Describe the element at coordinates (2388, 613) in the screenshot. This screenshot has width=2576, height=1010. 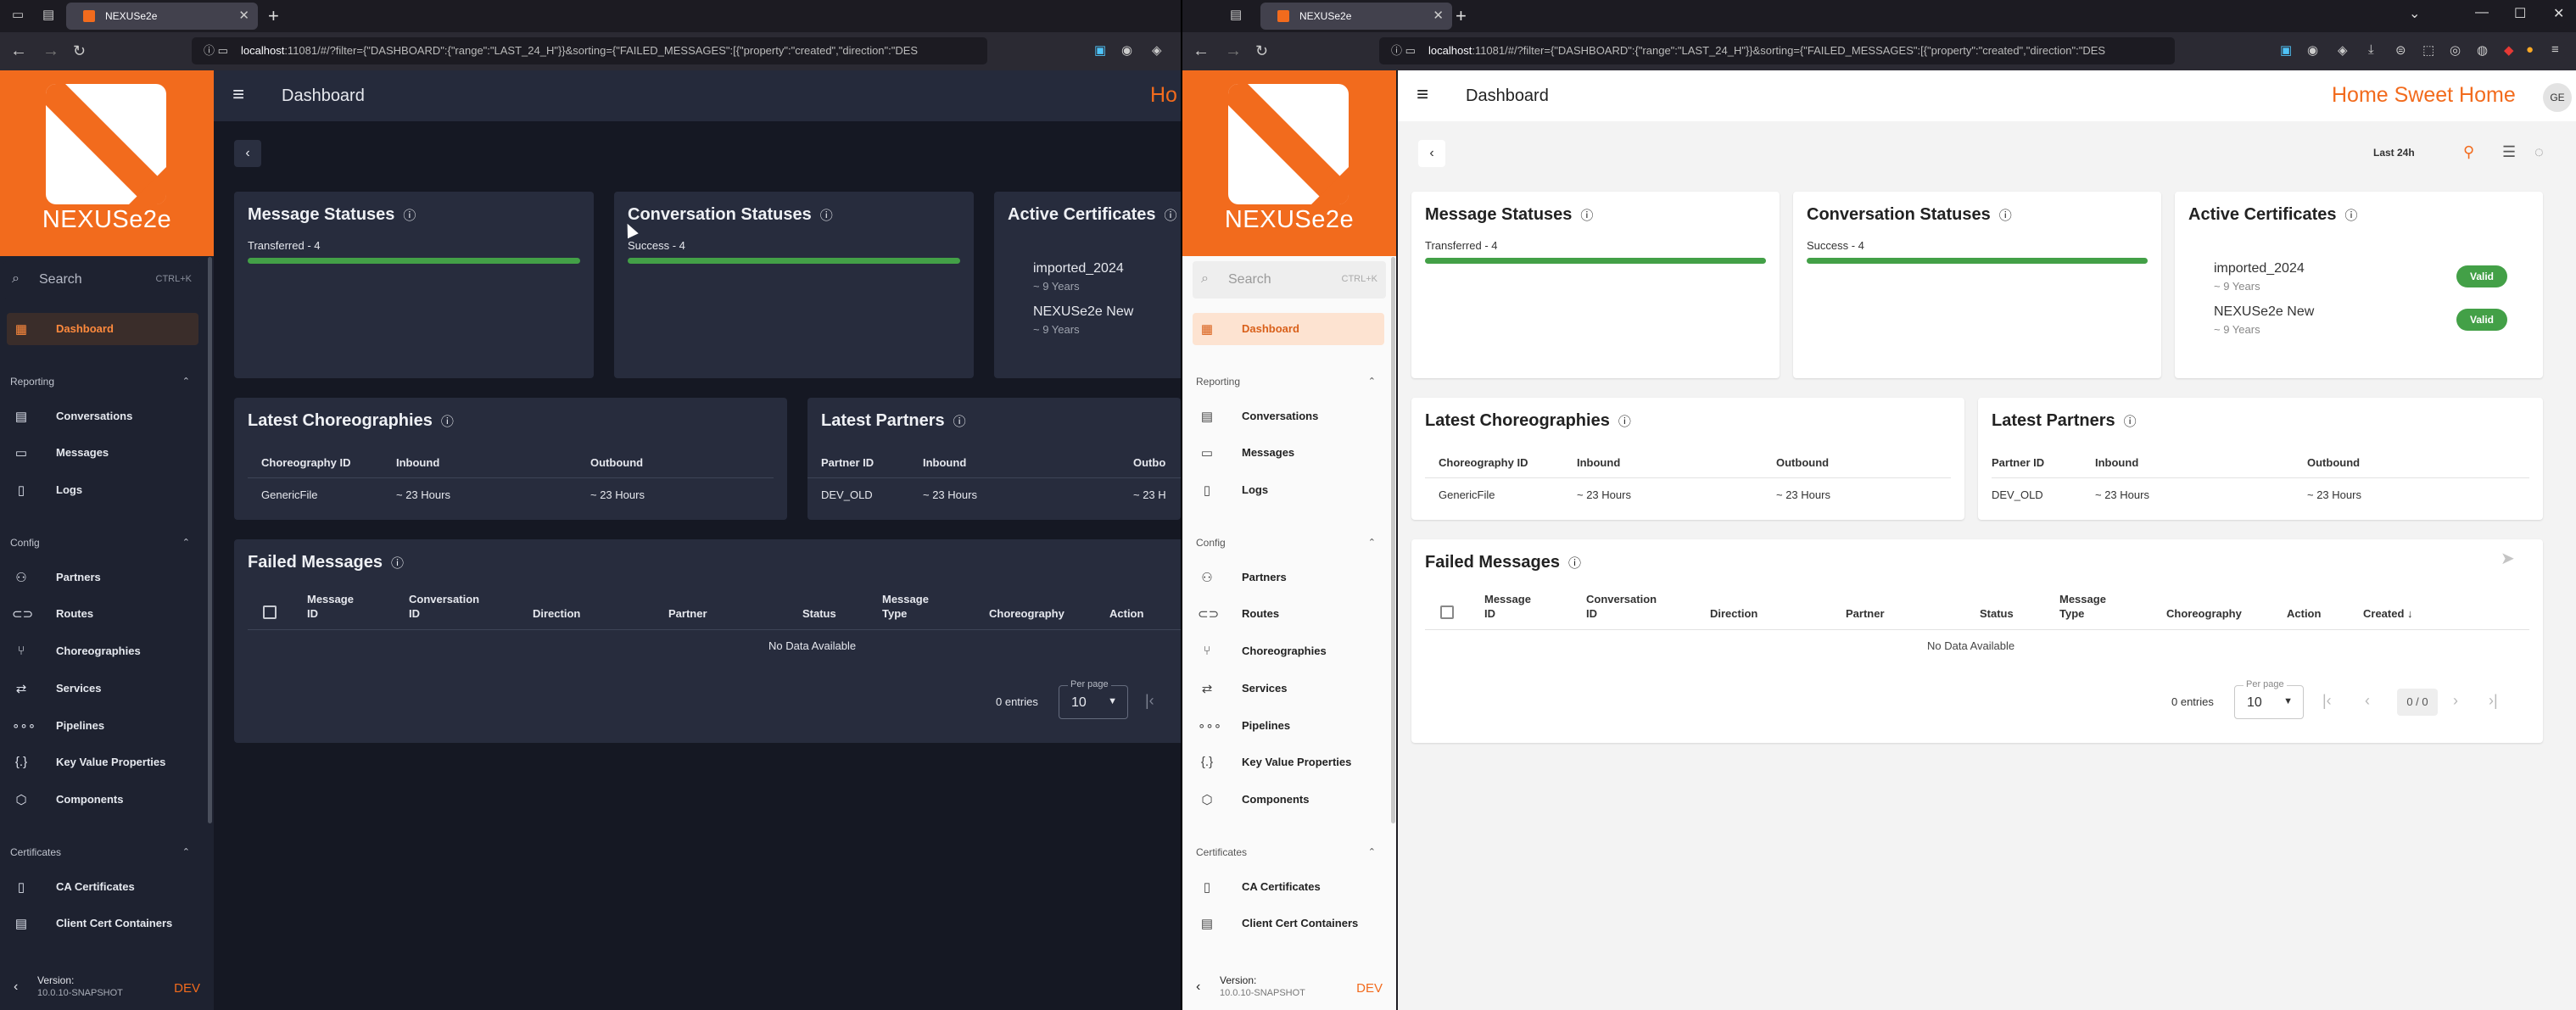
I see `header-created: Created ↓` at that location.